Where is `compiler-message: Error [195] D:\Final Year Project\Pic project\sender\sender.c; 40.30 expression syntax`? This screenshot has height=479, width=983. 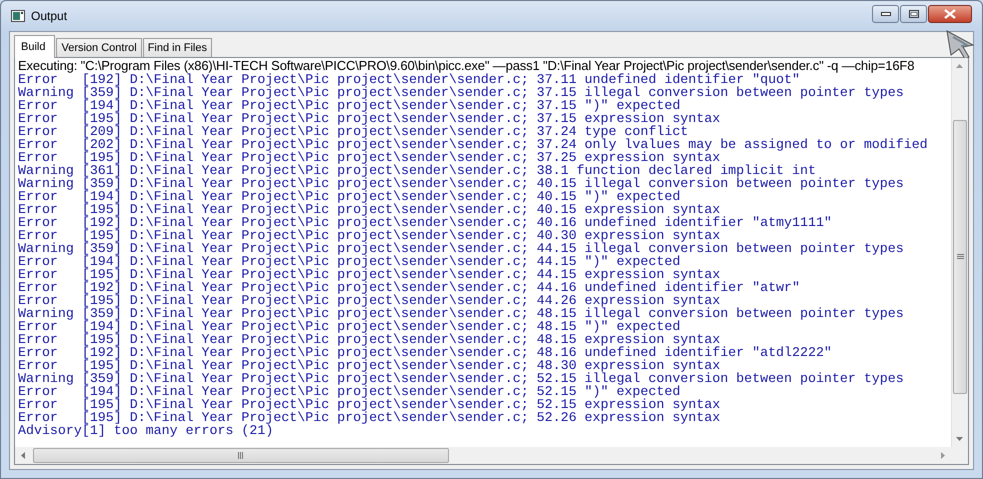 compiler-message: Error [195] D:\Final Year Project\Pic project\sender\sender.c; 40.30 expression syntax is located at coordinates (369, 235).